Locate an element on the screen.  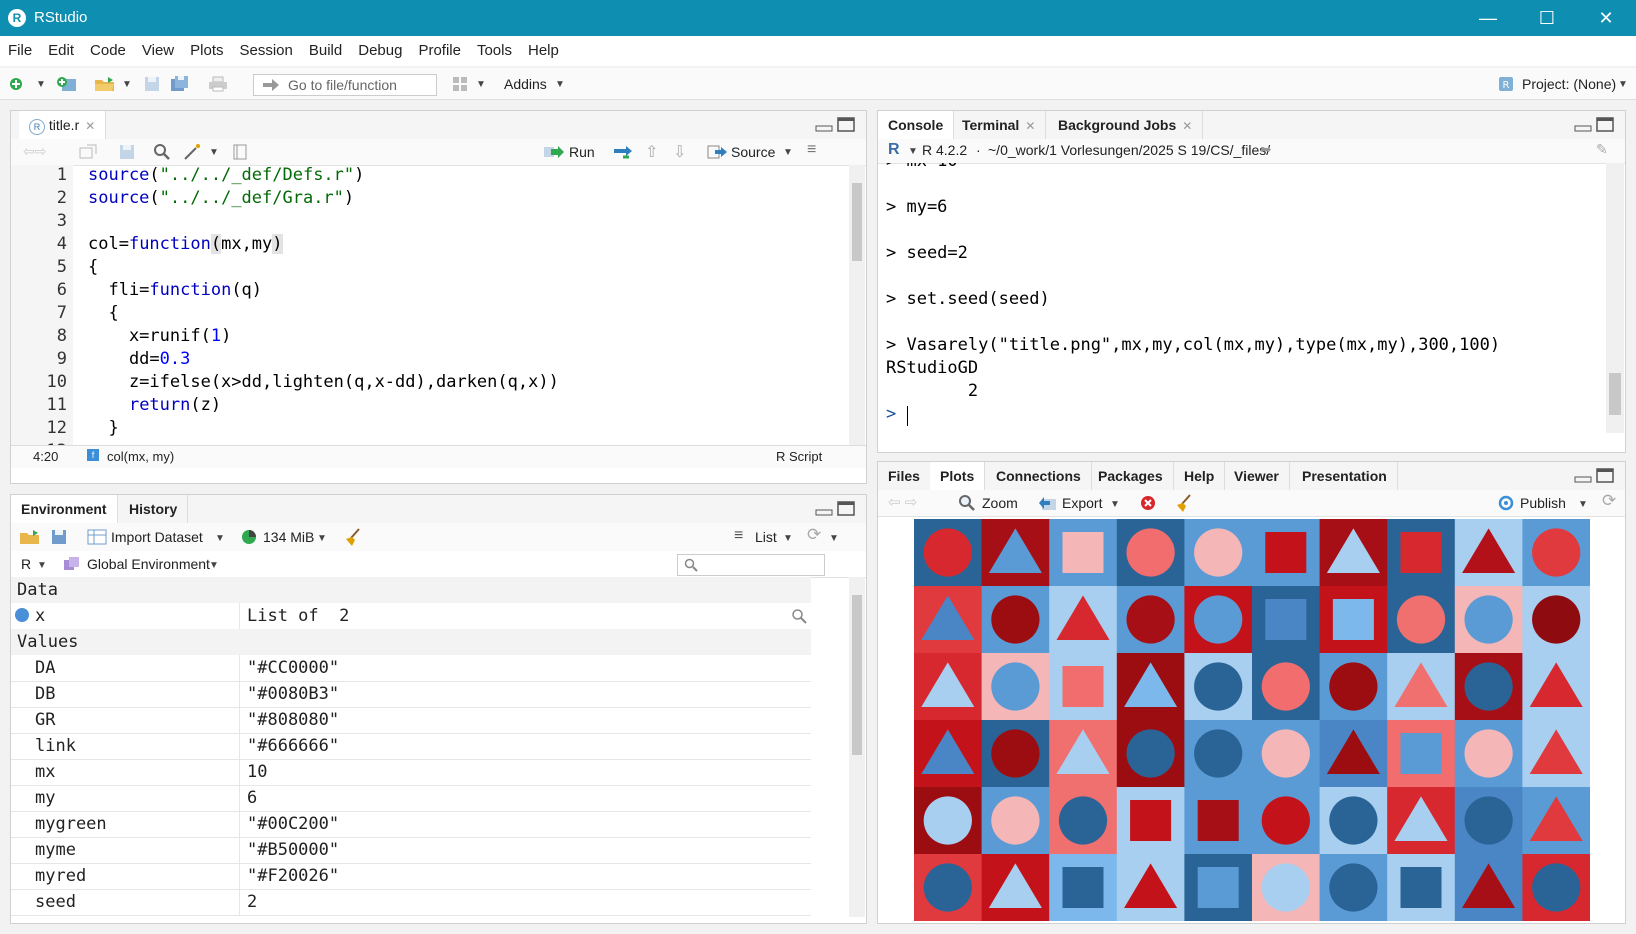
back-forward-icon: ⇦⇨ is located at coordinates (34, 151).